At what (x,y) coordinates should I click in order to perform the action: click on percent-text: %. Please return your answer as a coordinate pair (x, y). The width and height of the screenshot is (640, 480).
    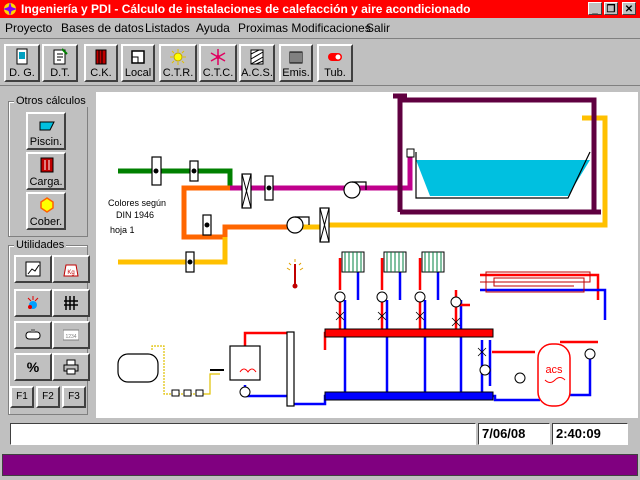
    Looking at the image, I should click on (33, 367).